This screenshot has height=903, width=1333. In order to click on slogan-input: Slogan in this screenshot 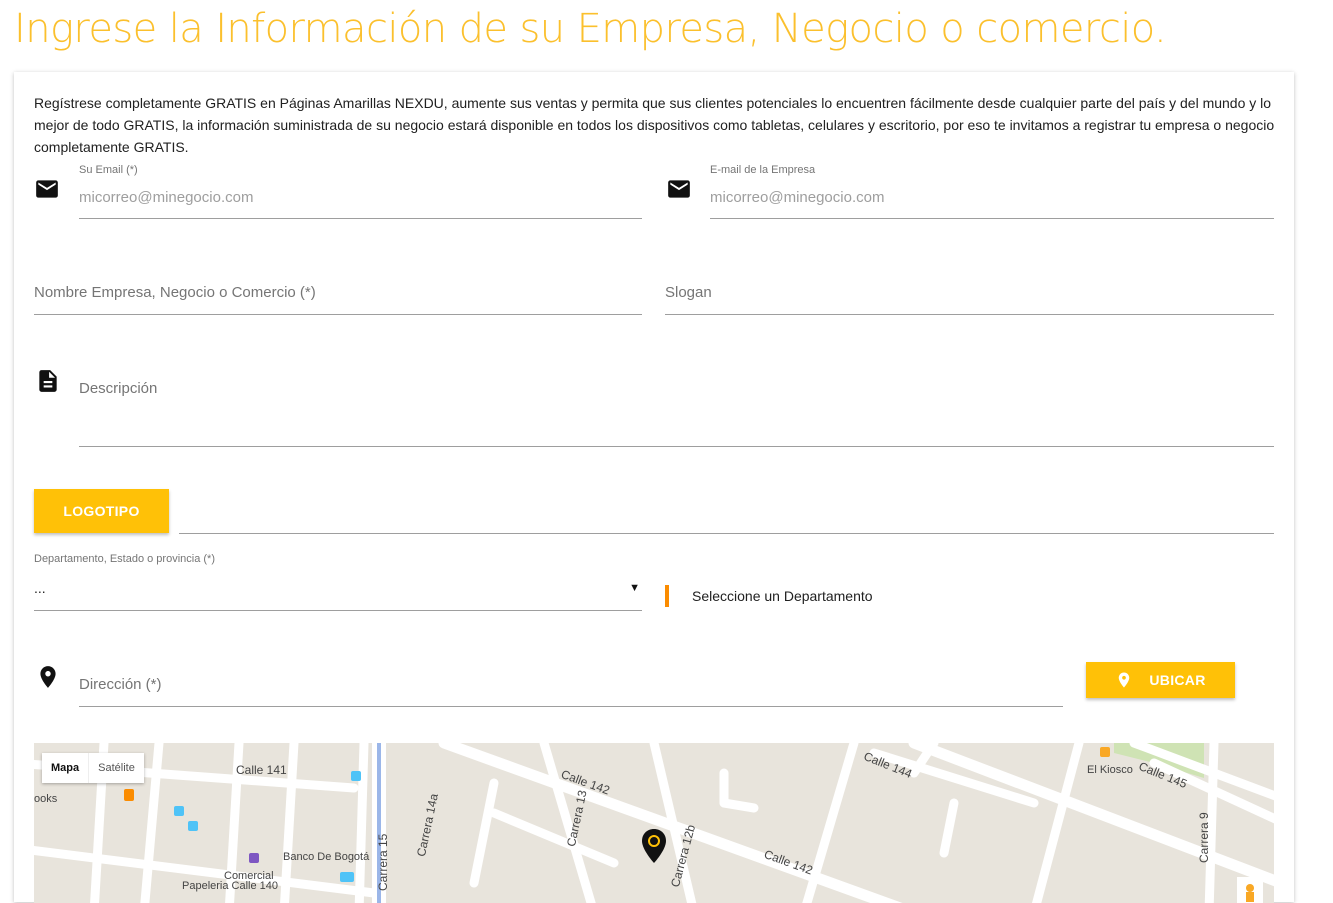, I will do `click(688, 292)`.